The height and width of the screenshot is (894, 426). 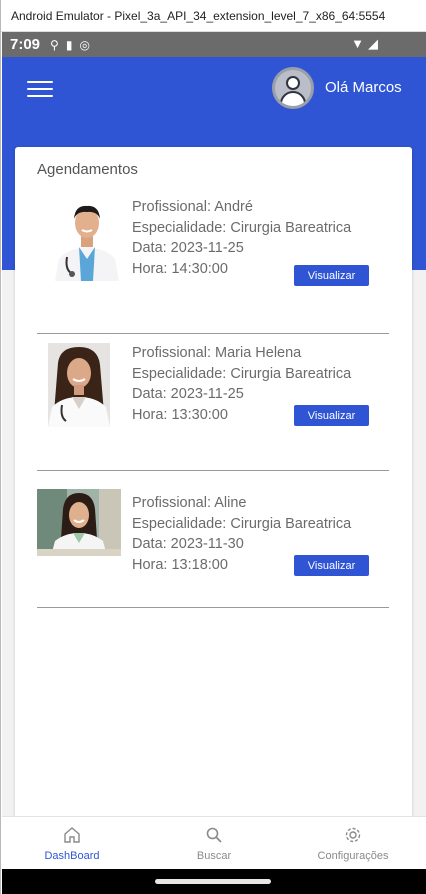 I want to click on gear-icon, so click(x=353, y=836).